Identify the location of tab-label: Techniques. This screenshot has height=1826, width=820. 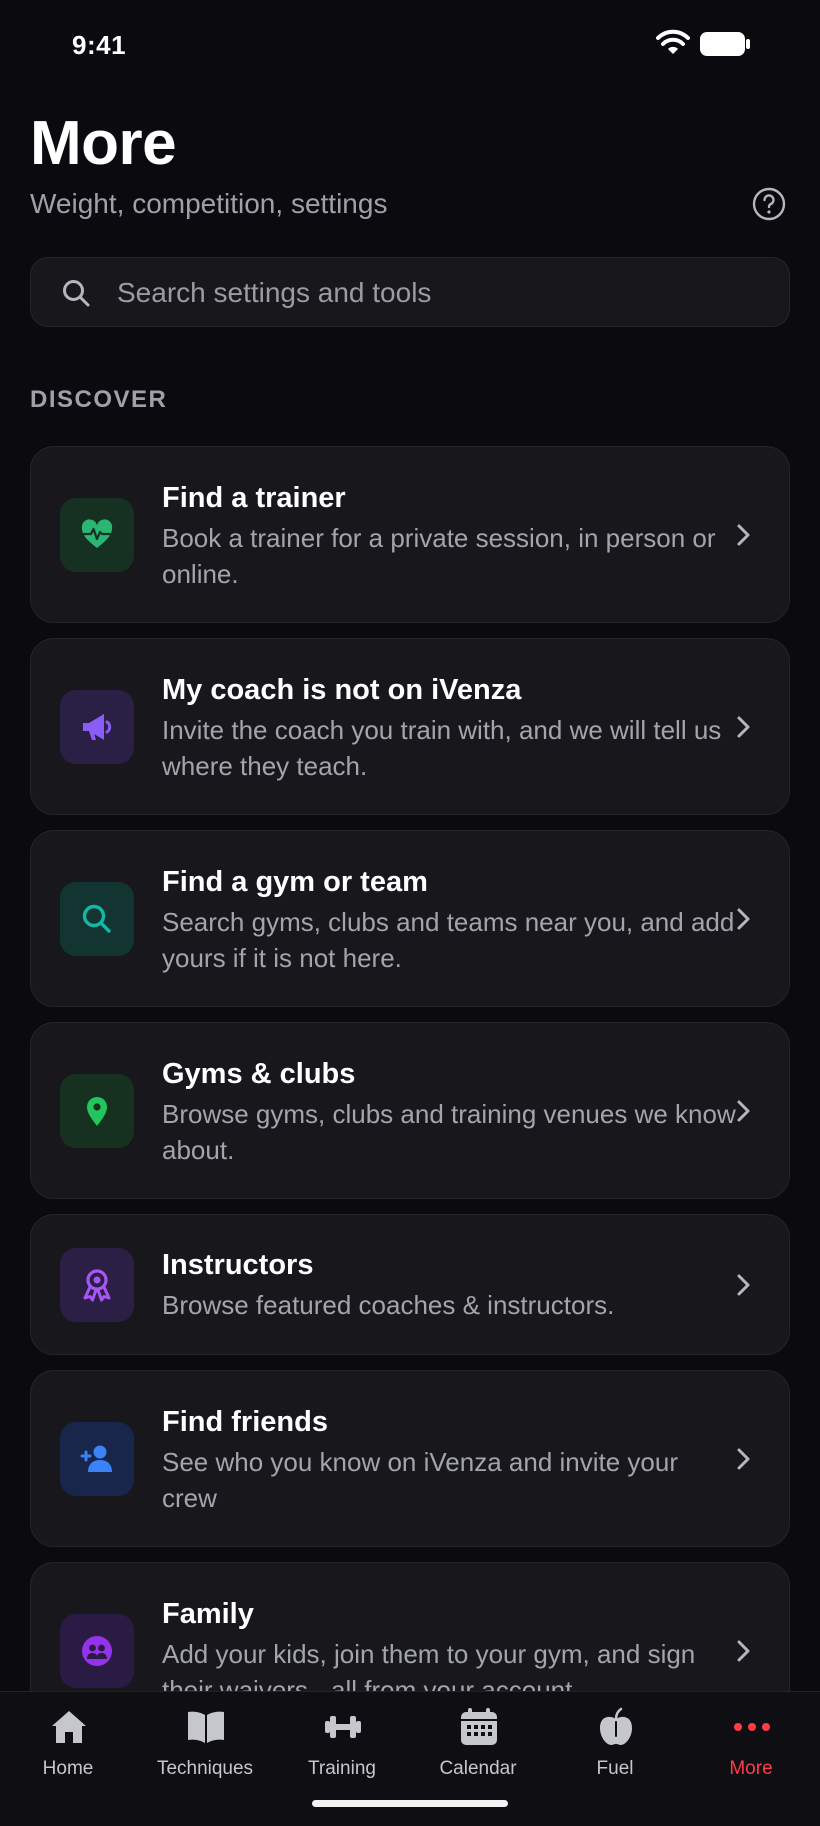
(205, 1768).